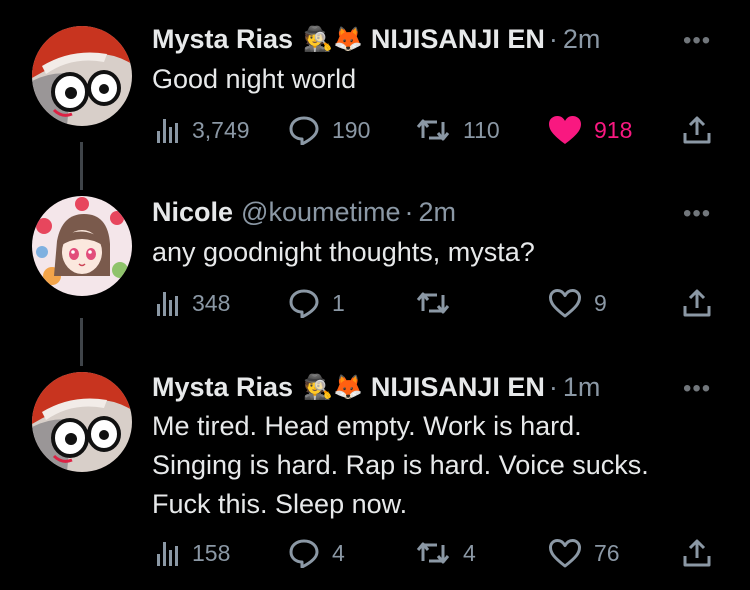 The image size is (750, 590). Describe the element at coordinates (457, 130) in the screenshot. I see `retweet-button: 110` at that location.